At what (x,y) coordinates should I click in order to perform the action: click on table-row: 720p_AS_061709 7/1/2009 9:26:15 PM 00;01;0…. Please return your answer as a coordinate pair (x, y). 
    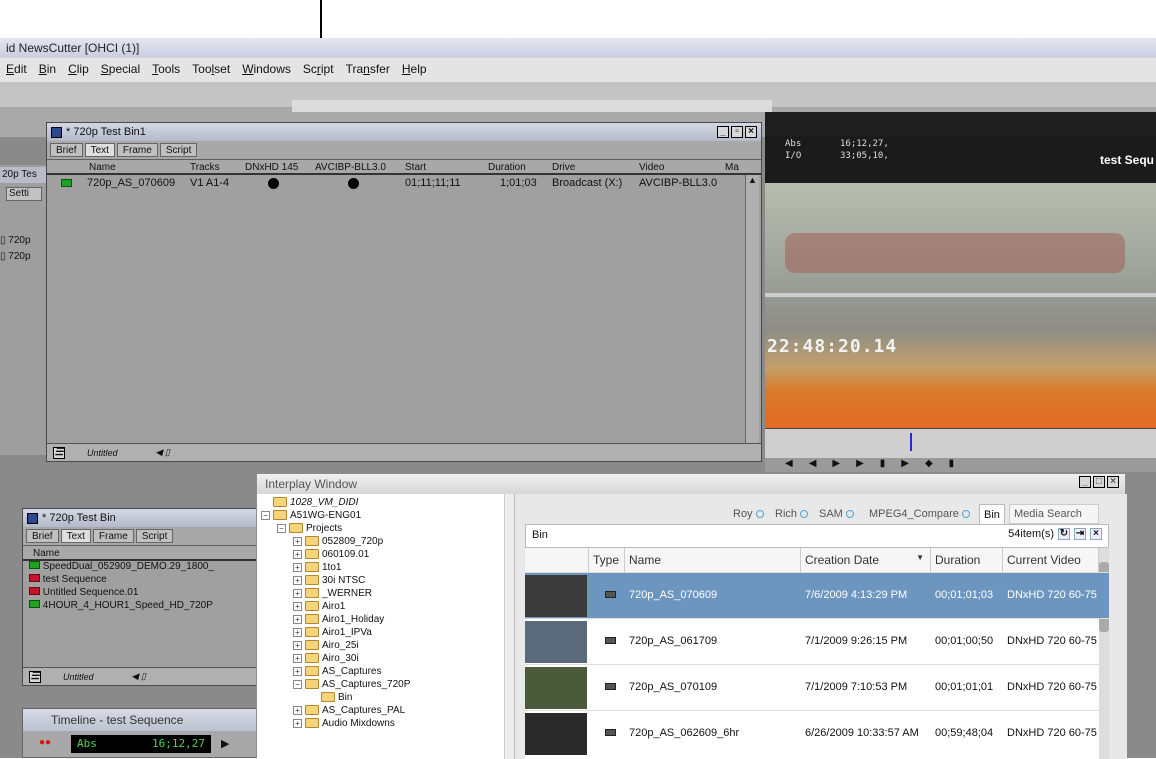
    Looking at the image, I should click on (817, 641).